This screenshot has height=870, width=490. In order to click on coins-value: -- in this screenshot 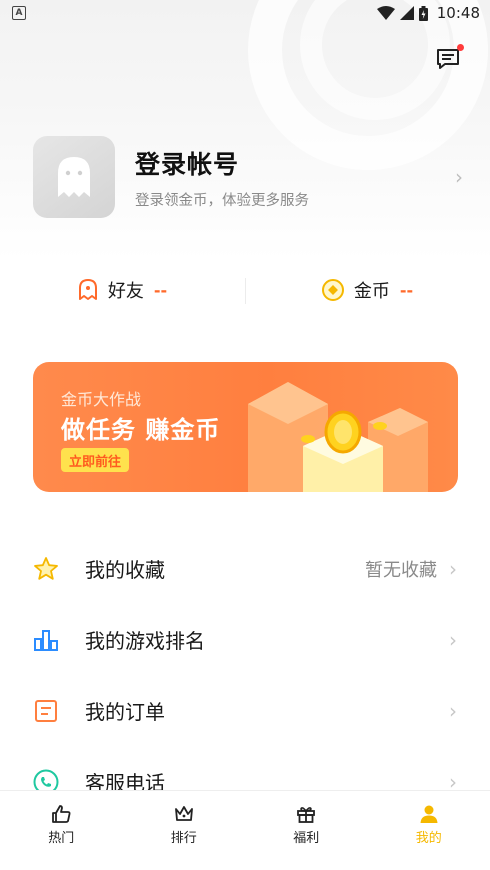, I will do `click(406, 290)`.